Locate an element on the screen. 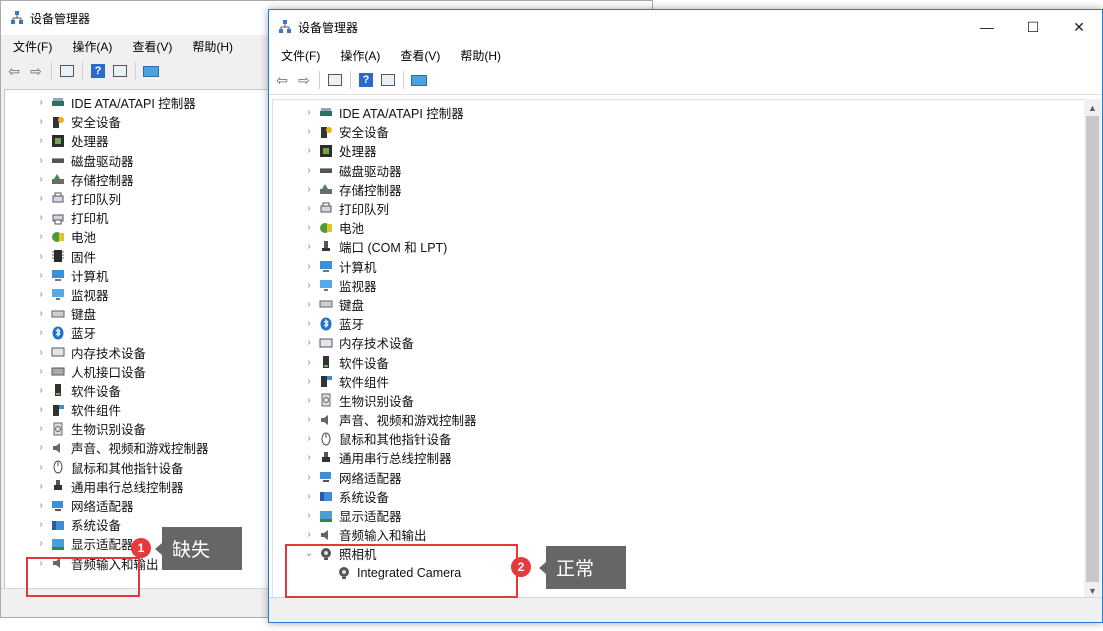 The image size is (1103, 631). tree-node: › 软件组件 is located at coordinates (678, 381).